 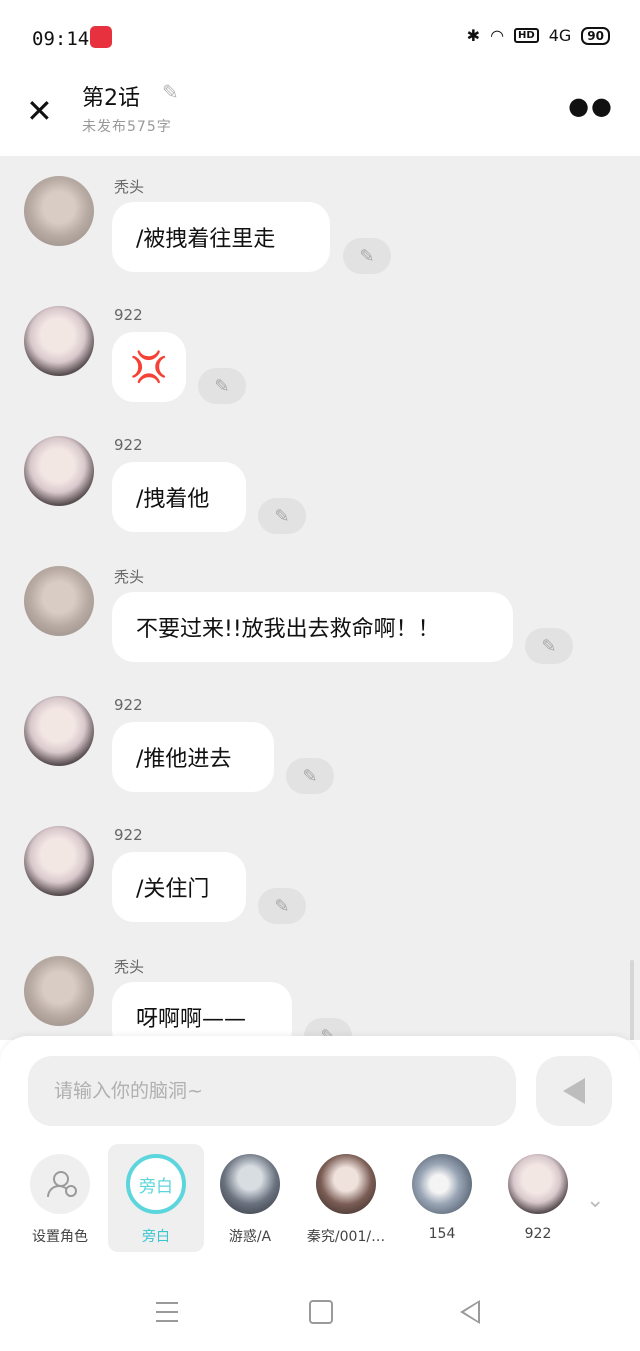 What do you see at coordinates (61, 39) in the screenshot?
I see `status-time: 09:14` at bounding box center [61, 39].